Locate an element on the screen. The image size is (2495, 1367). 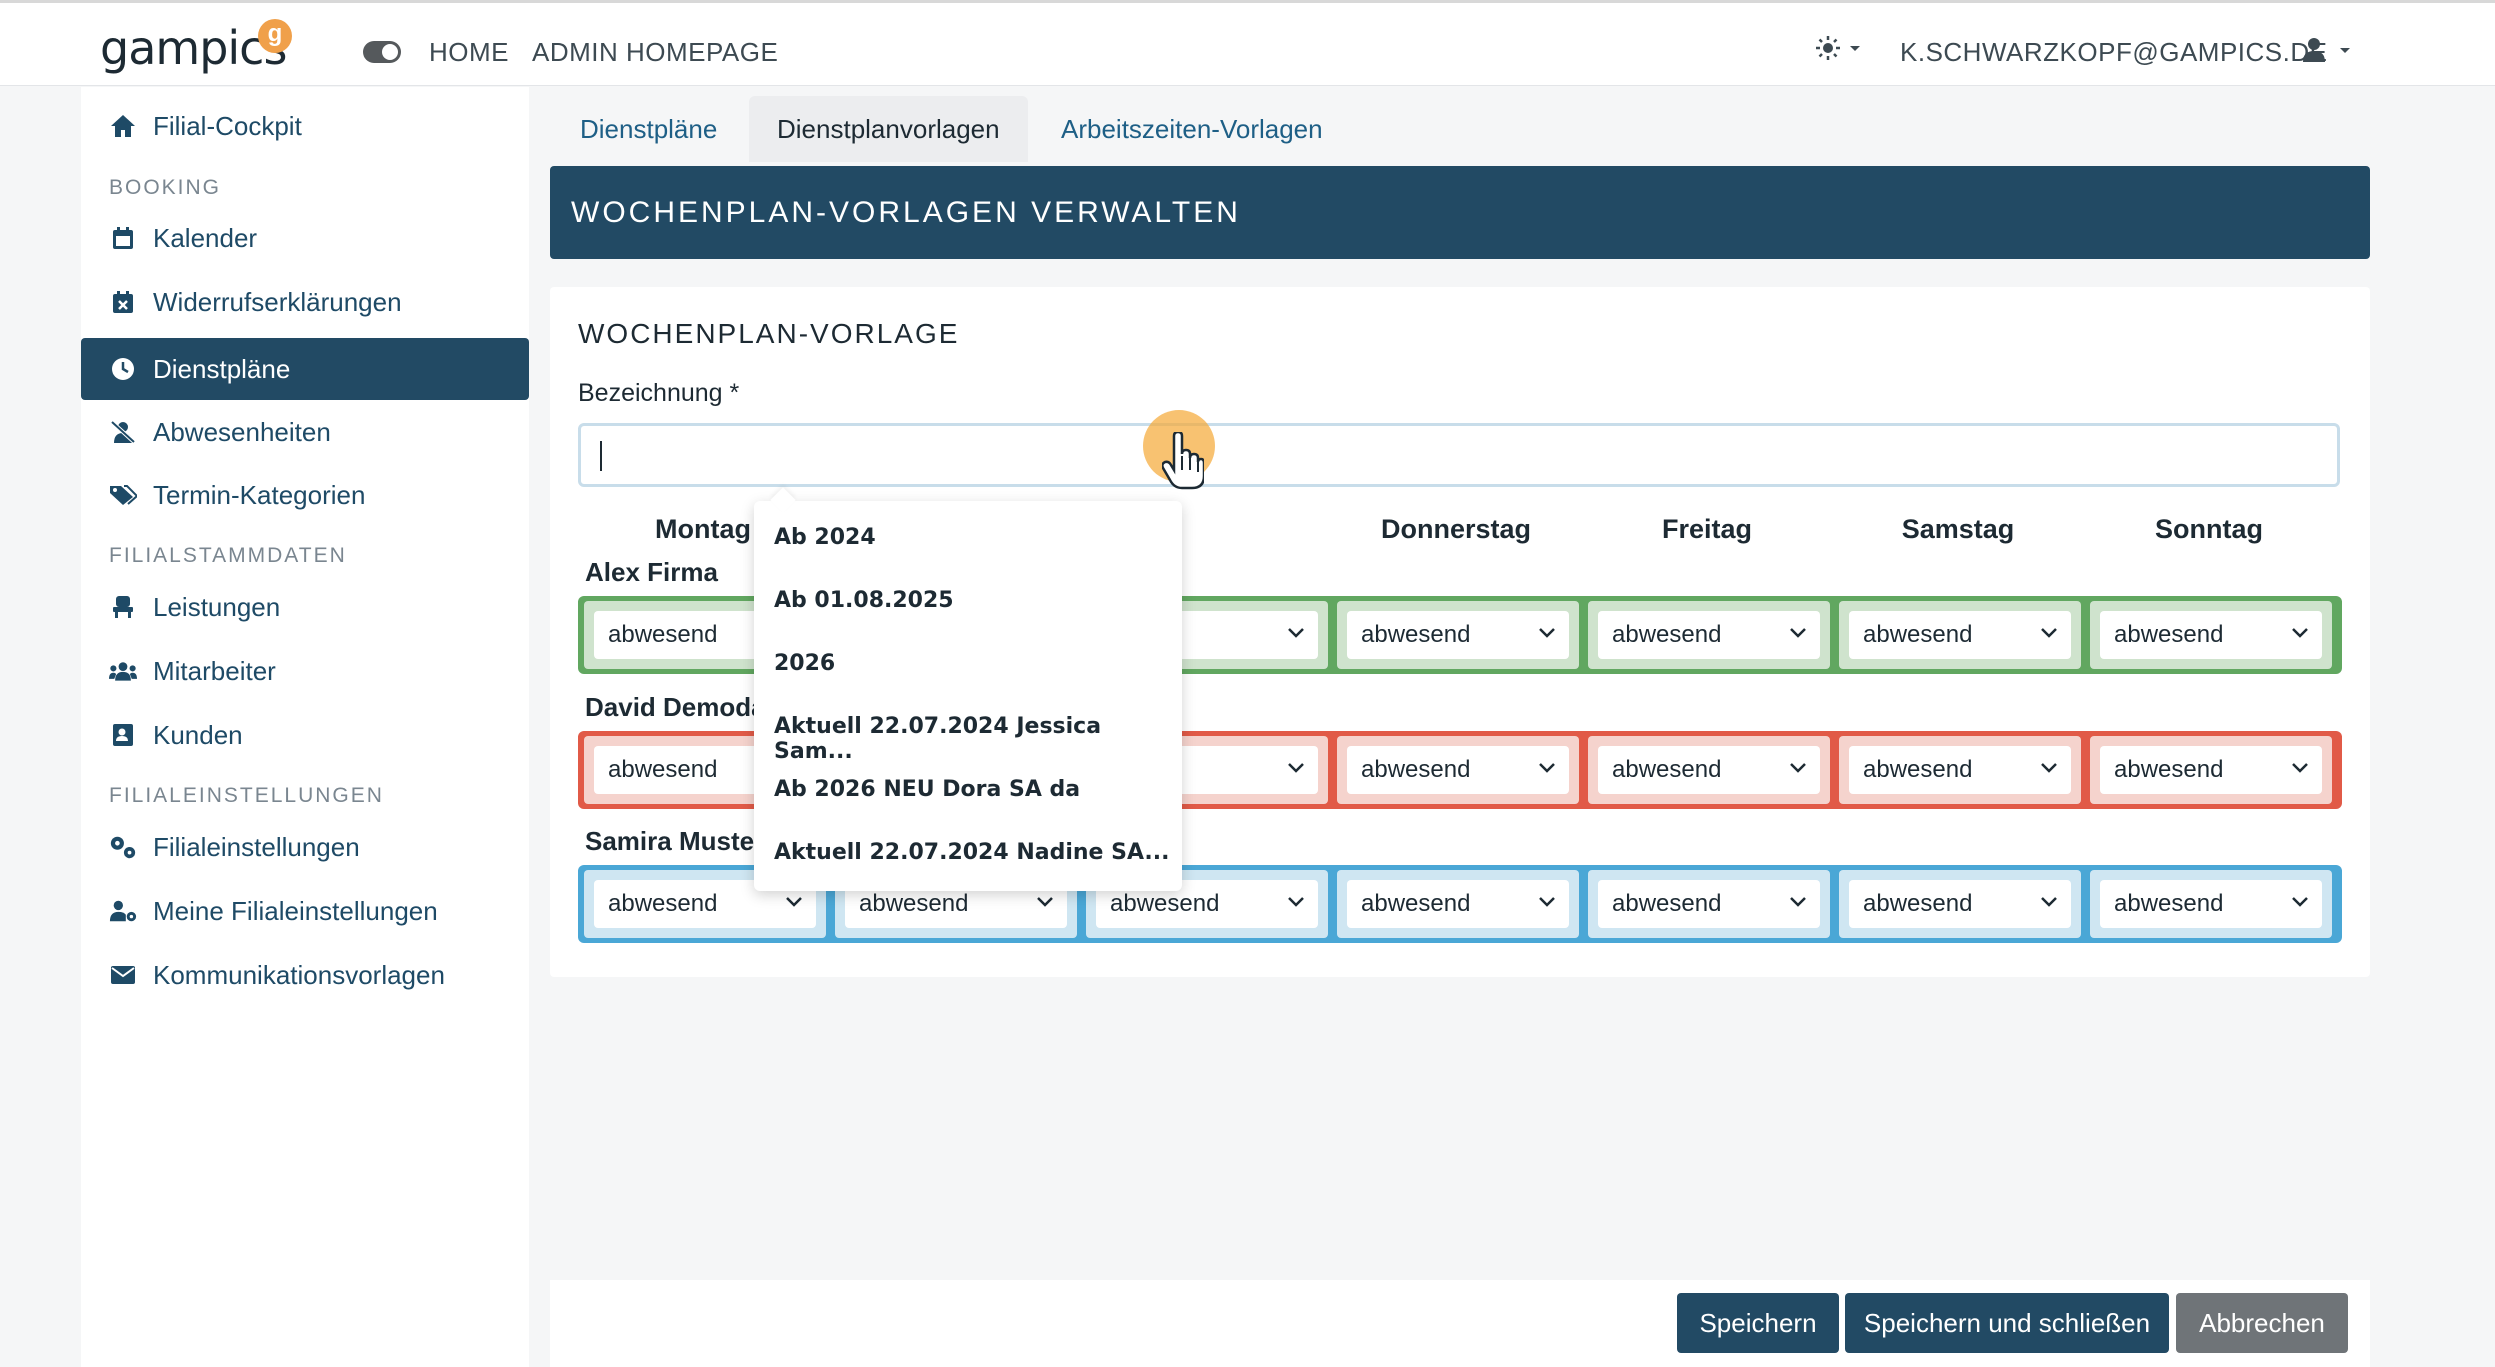
bezeichnung-input is located at coordinates (1459, 455).